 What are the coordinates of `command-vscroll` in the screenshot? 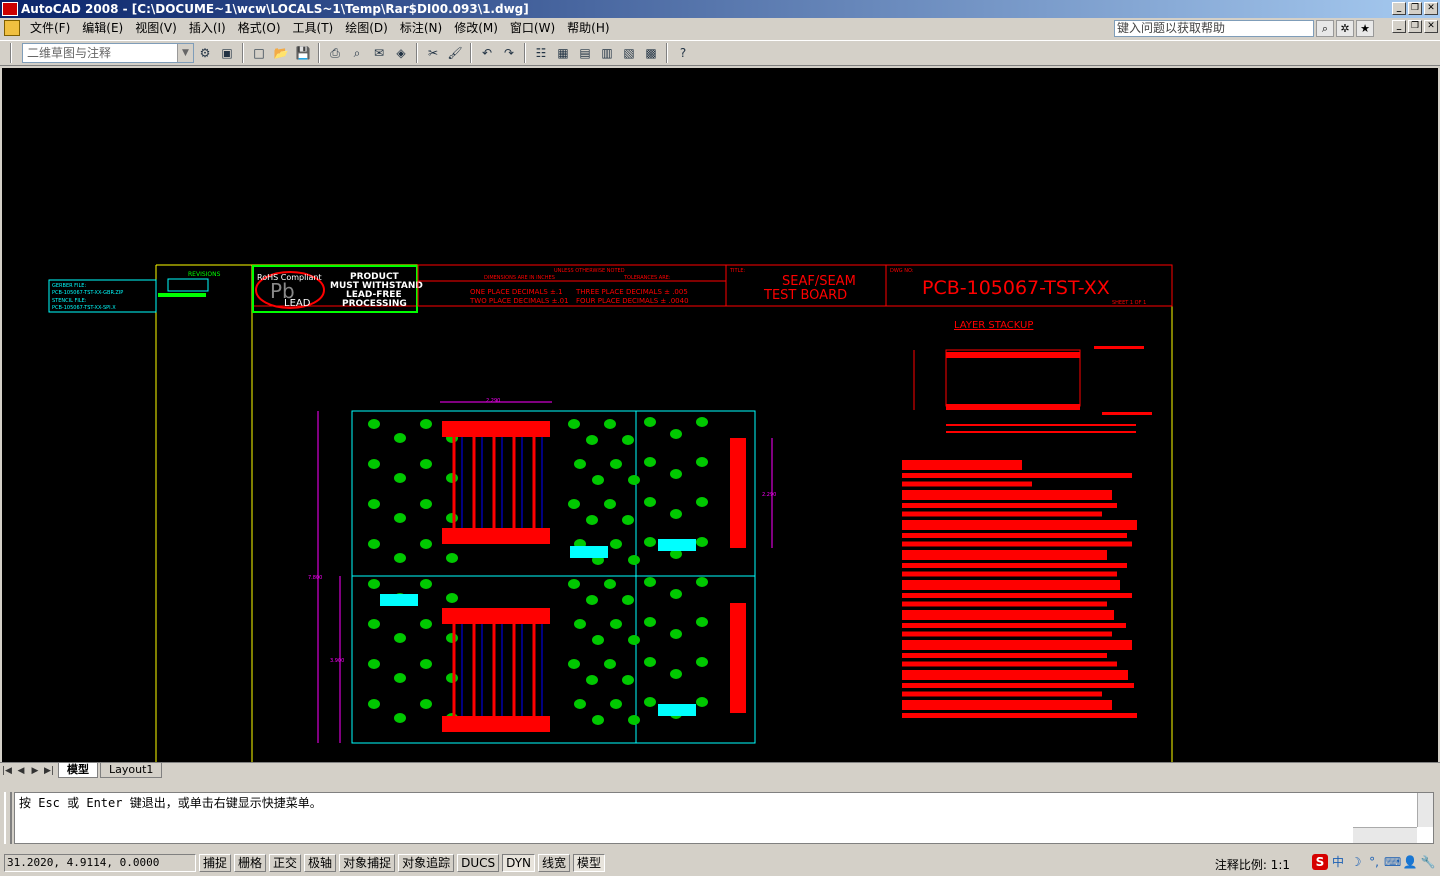 It's located at (1425, 810).